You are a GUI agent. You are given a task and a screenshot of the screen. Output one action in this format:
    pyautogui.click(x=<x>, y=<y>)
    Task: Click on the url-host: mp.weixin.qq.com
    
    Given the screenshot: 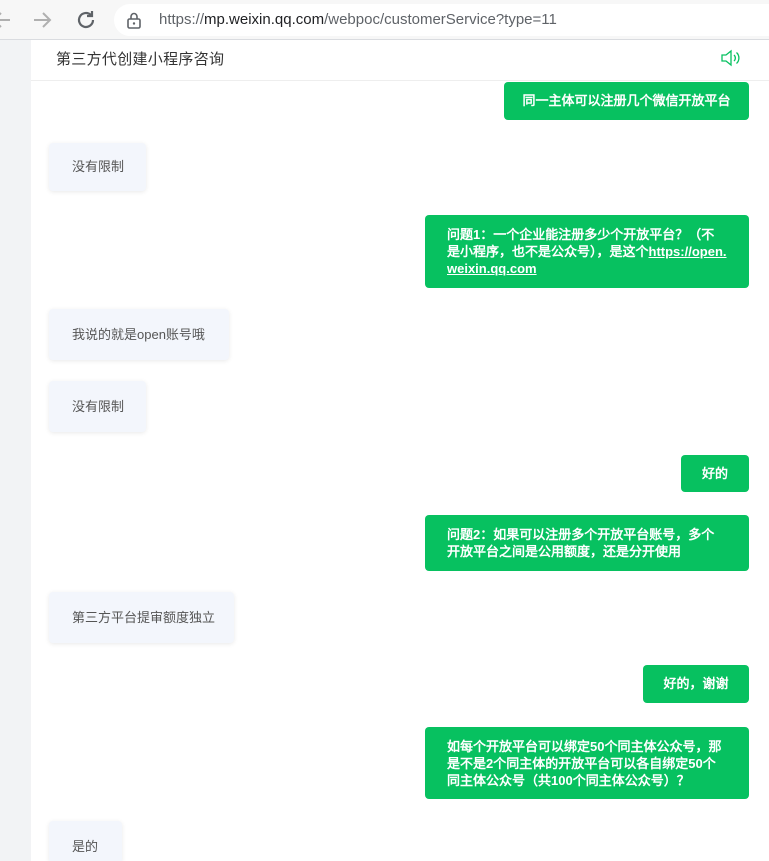 What is the action you would take?
    pyautogui.click(x=264, y=19)
    